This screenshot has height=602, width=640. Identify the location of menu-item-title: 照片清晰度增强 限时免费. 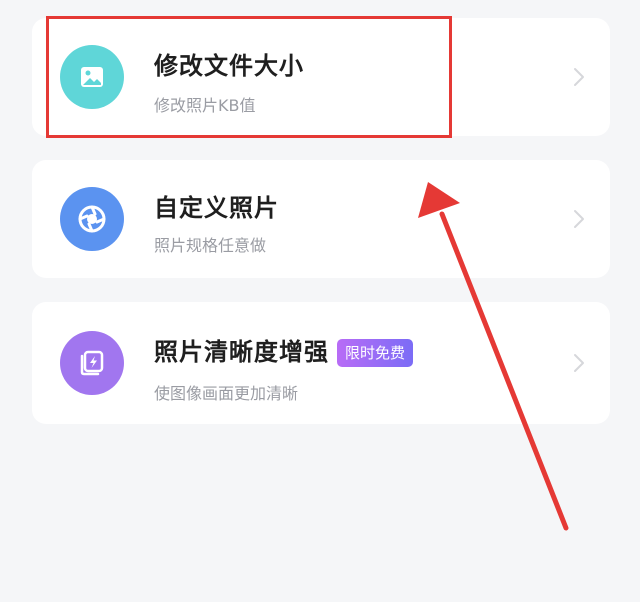
(284, 349).